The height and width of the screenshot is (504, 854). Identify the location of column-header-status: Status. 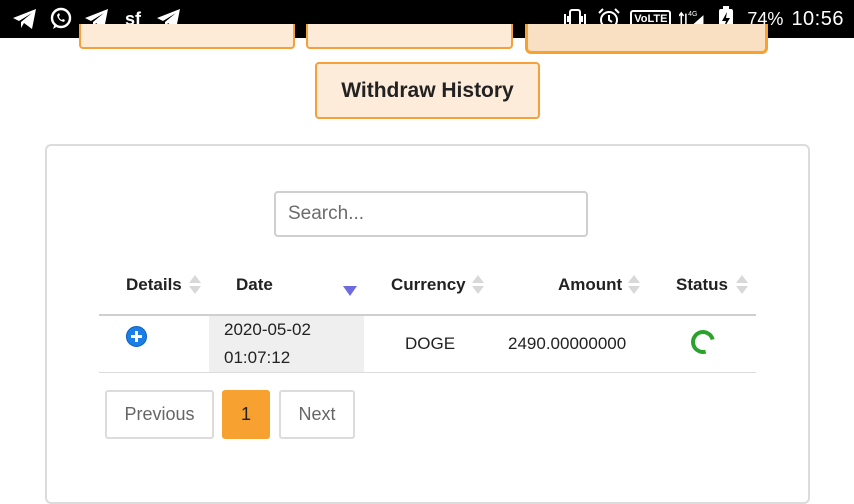
(702, 285).